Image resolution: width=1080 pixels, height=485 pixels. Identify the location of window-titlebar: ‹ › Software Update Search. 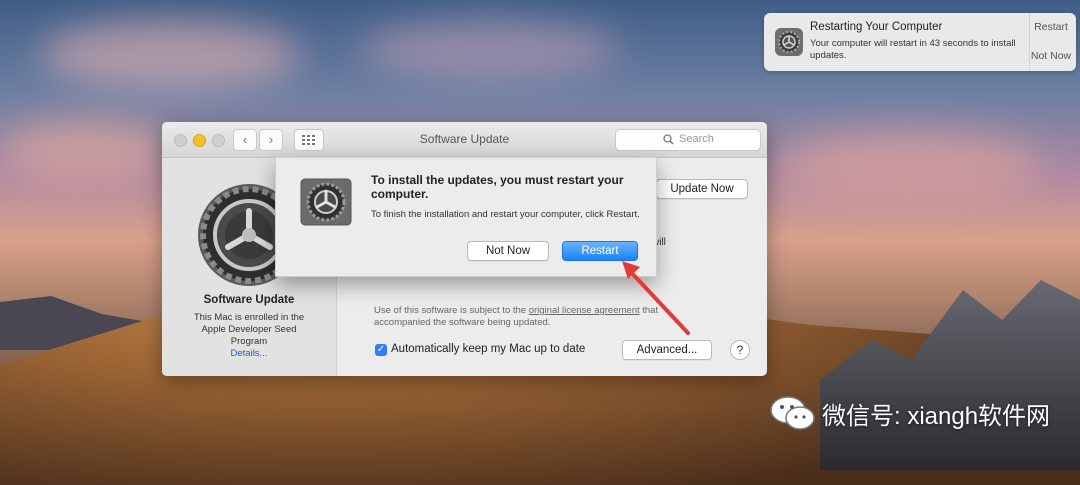
(464, 140).